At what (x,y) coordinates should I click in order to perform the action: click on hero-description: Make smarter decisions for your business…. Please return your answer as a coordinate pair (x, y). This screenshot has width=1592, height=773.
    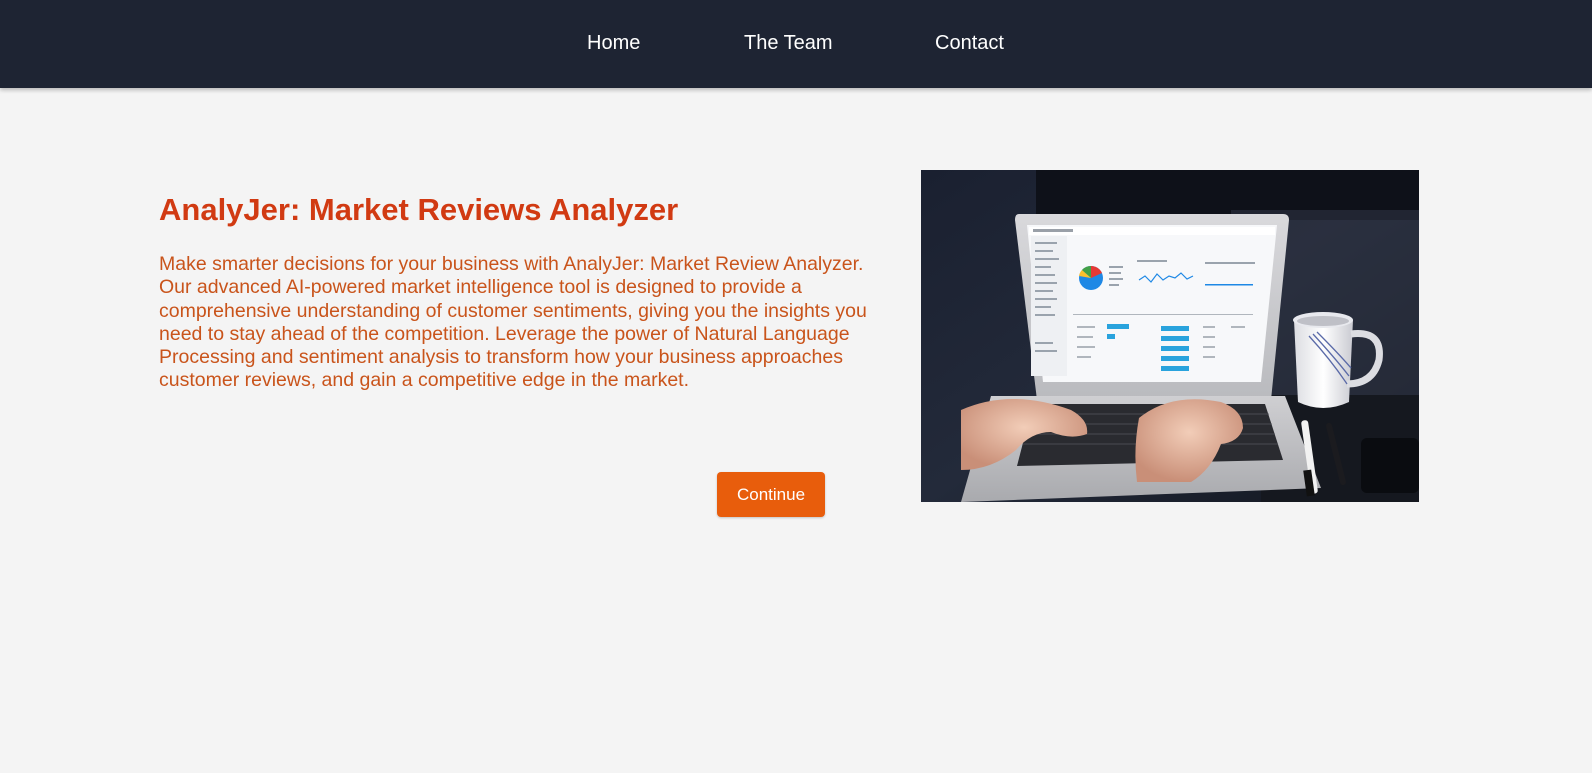
    Looking at the image, I should click on (513, 322).